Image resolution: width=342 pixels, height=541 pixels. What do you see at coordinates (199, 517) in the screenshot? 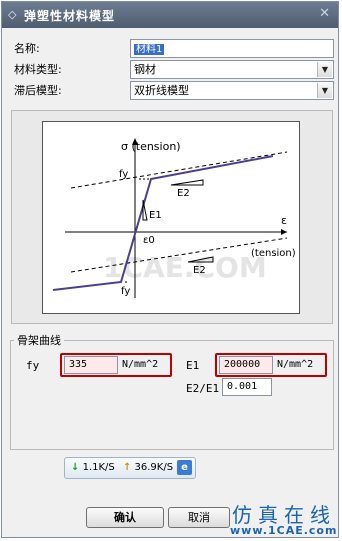
I see `cancel-button: 取消` at bounding box center [199, 517].